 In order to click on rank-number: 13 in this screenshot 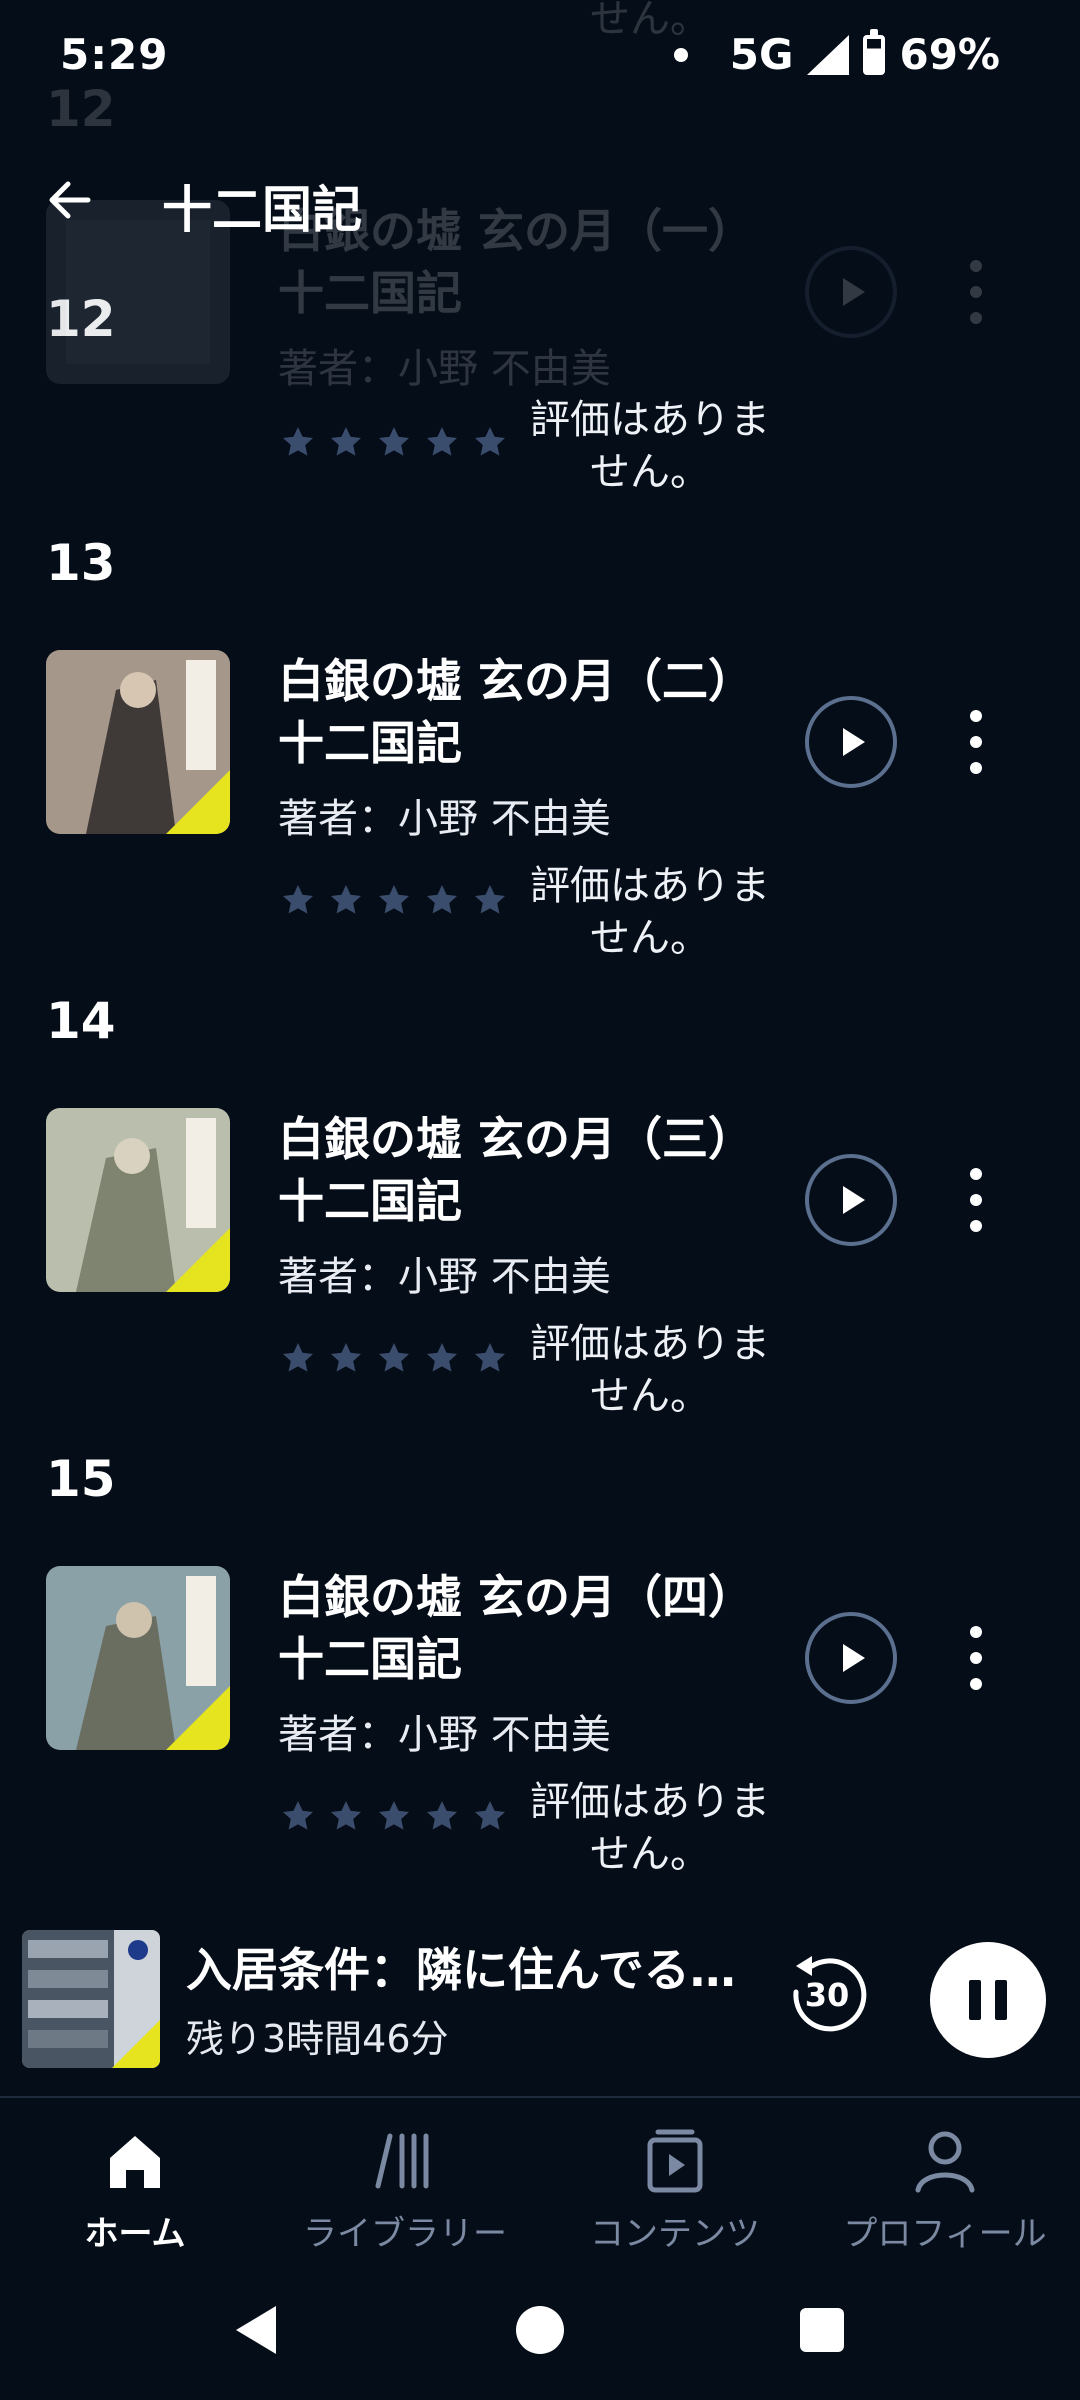, I will do `click(81, 563)`.